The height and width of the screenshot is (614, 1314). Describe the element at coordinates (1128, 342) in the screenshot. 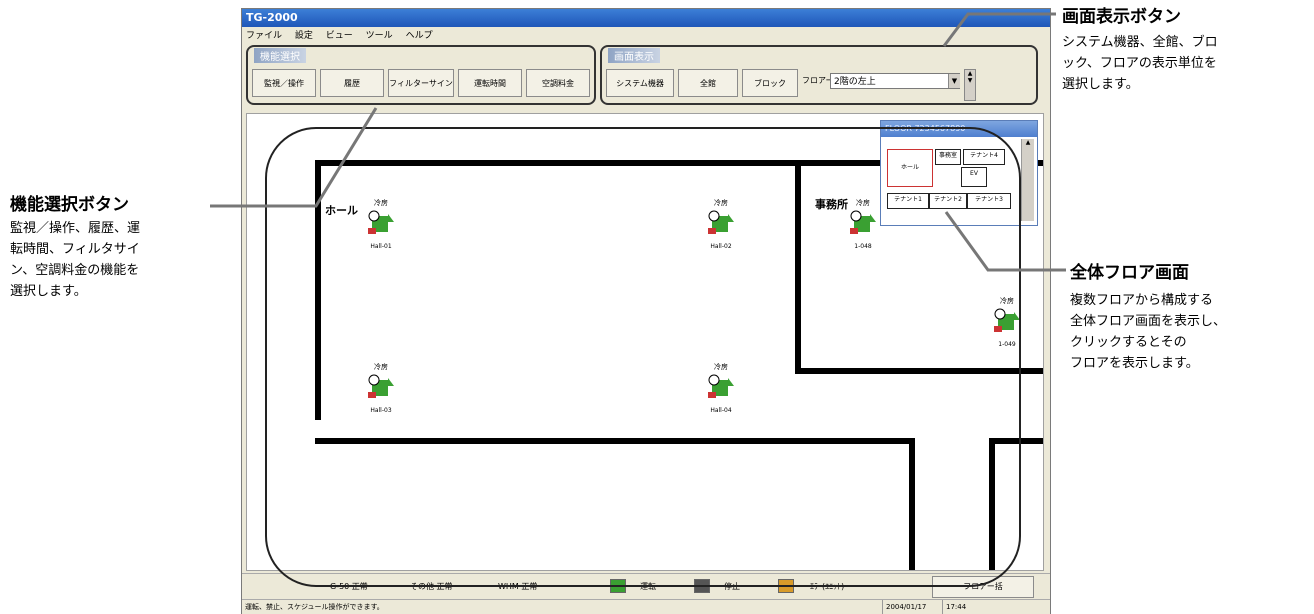

I see `desc-line: クリックするとその` at that location.